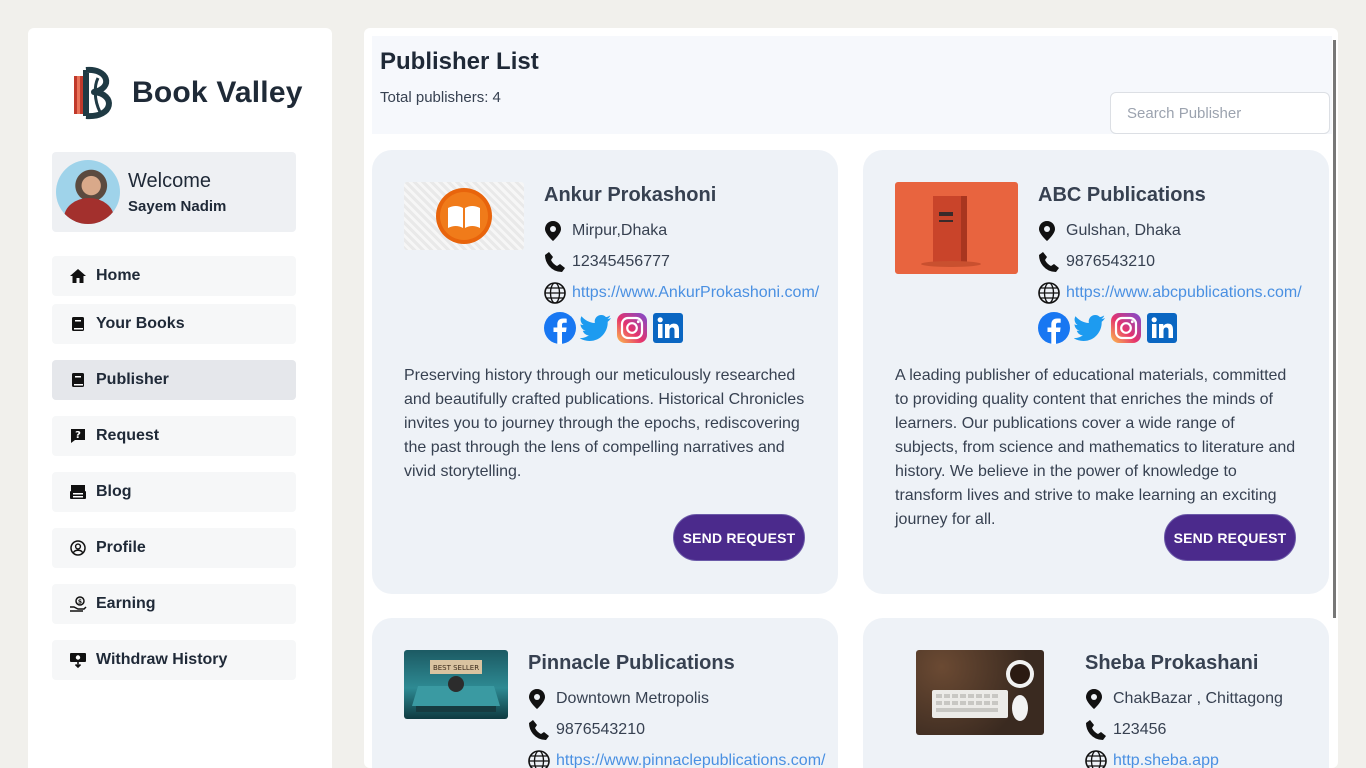 Image resolution: width=1366 pixels, height=768 pixels. What do you see at coordinates (174, 436) in the screenshot?
I see `sidebar-item-request: ? Request` at bounding box center [174, 436].